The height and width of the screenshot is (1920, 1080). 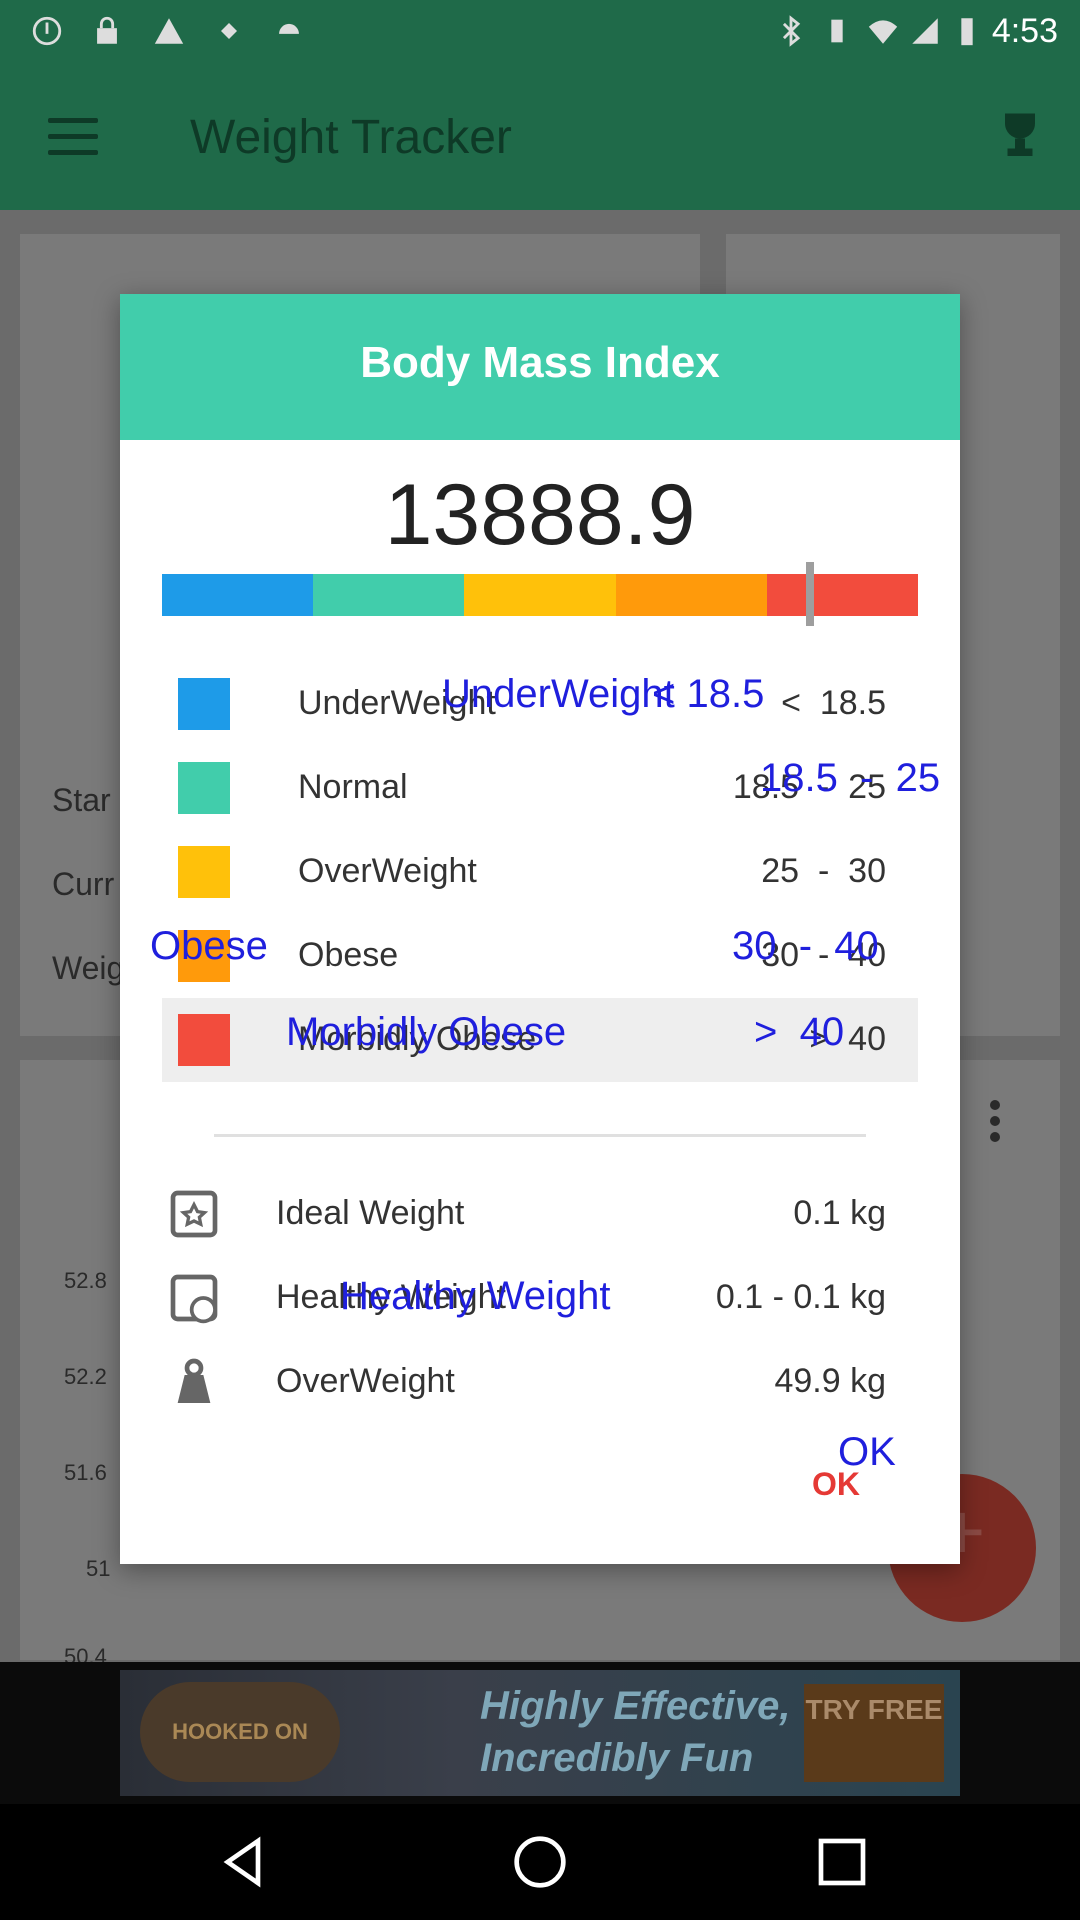 What do you see at coordinates (708, 694) in the screenshot?
I see `overlay-underweight-range: < 18.5` at bounding box center [708, 694].